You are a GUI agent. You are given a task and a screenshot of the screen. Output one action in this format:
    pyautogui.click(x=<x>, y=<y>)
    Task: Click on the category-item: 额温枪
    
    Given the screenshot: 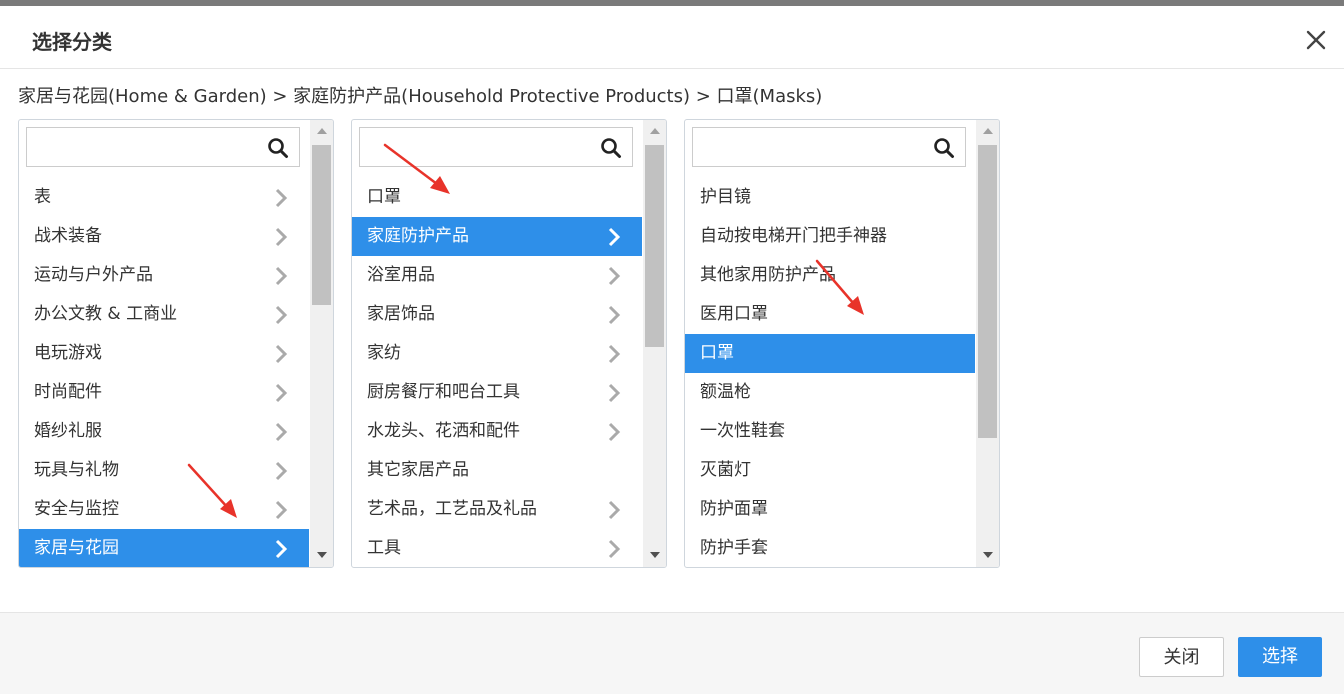 What is the action you would take?
    pyautogui.click(x=830, y=392)
    